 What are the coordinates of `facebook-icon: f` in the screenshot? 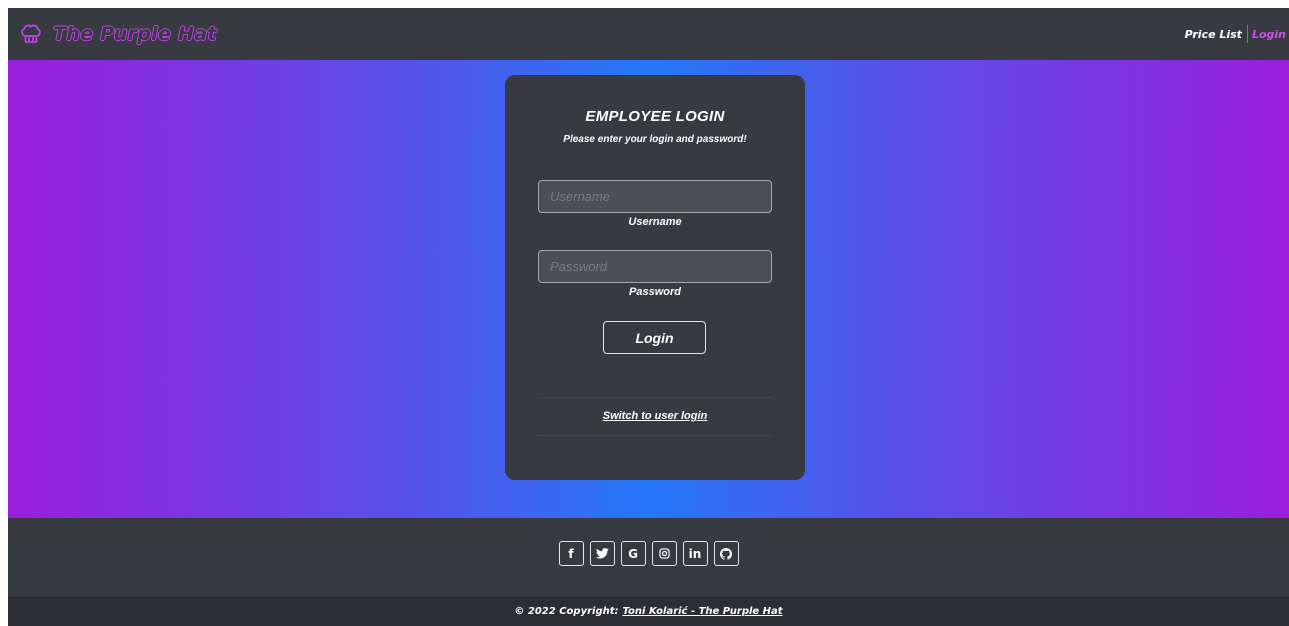 It's located at (571, 553).